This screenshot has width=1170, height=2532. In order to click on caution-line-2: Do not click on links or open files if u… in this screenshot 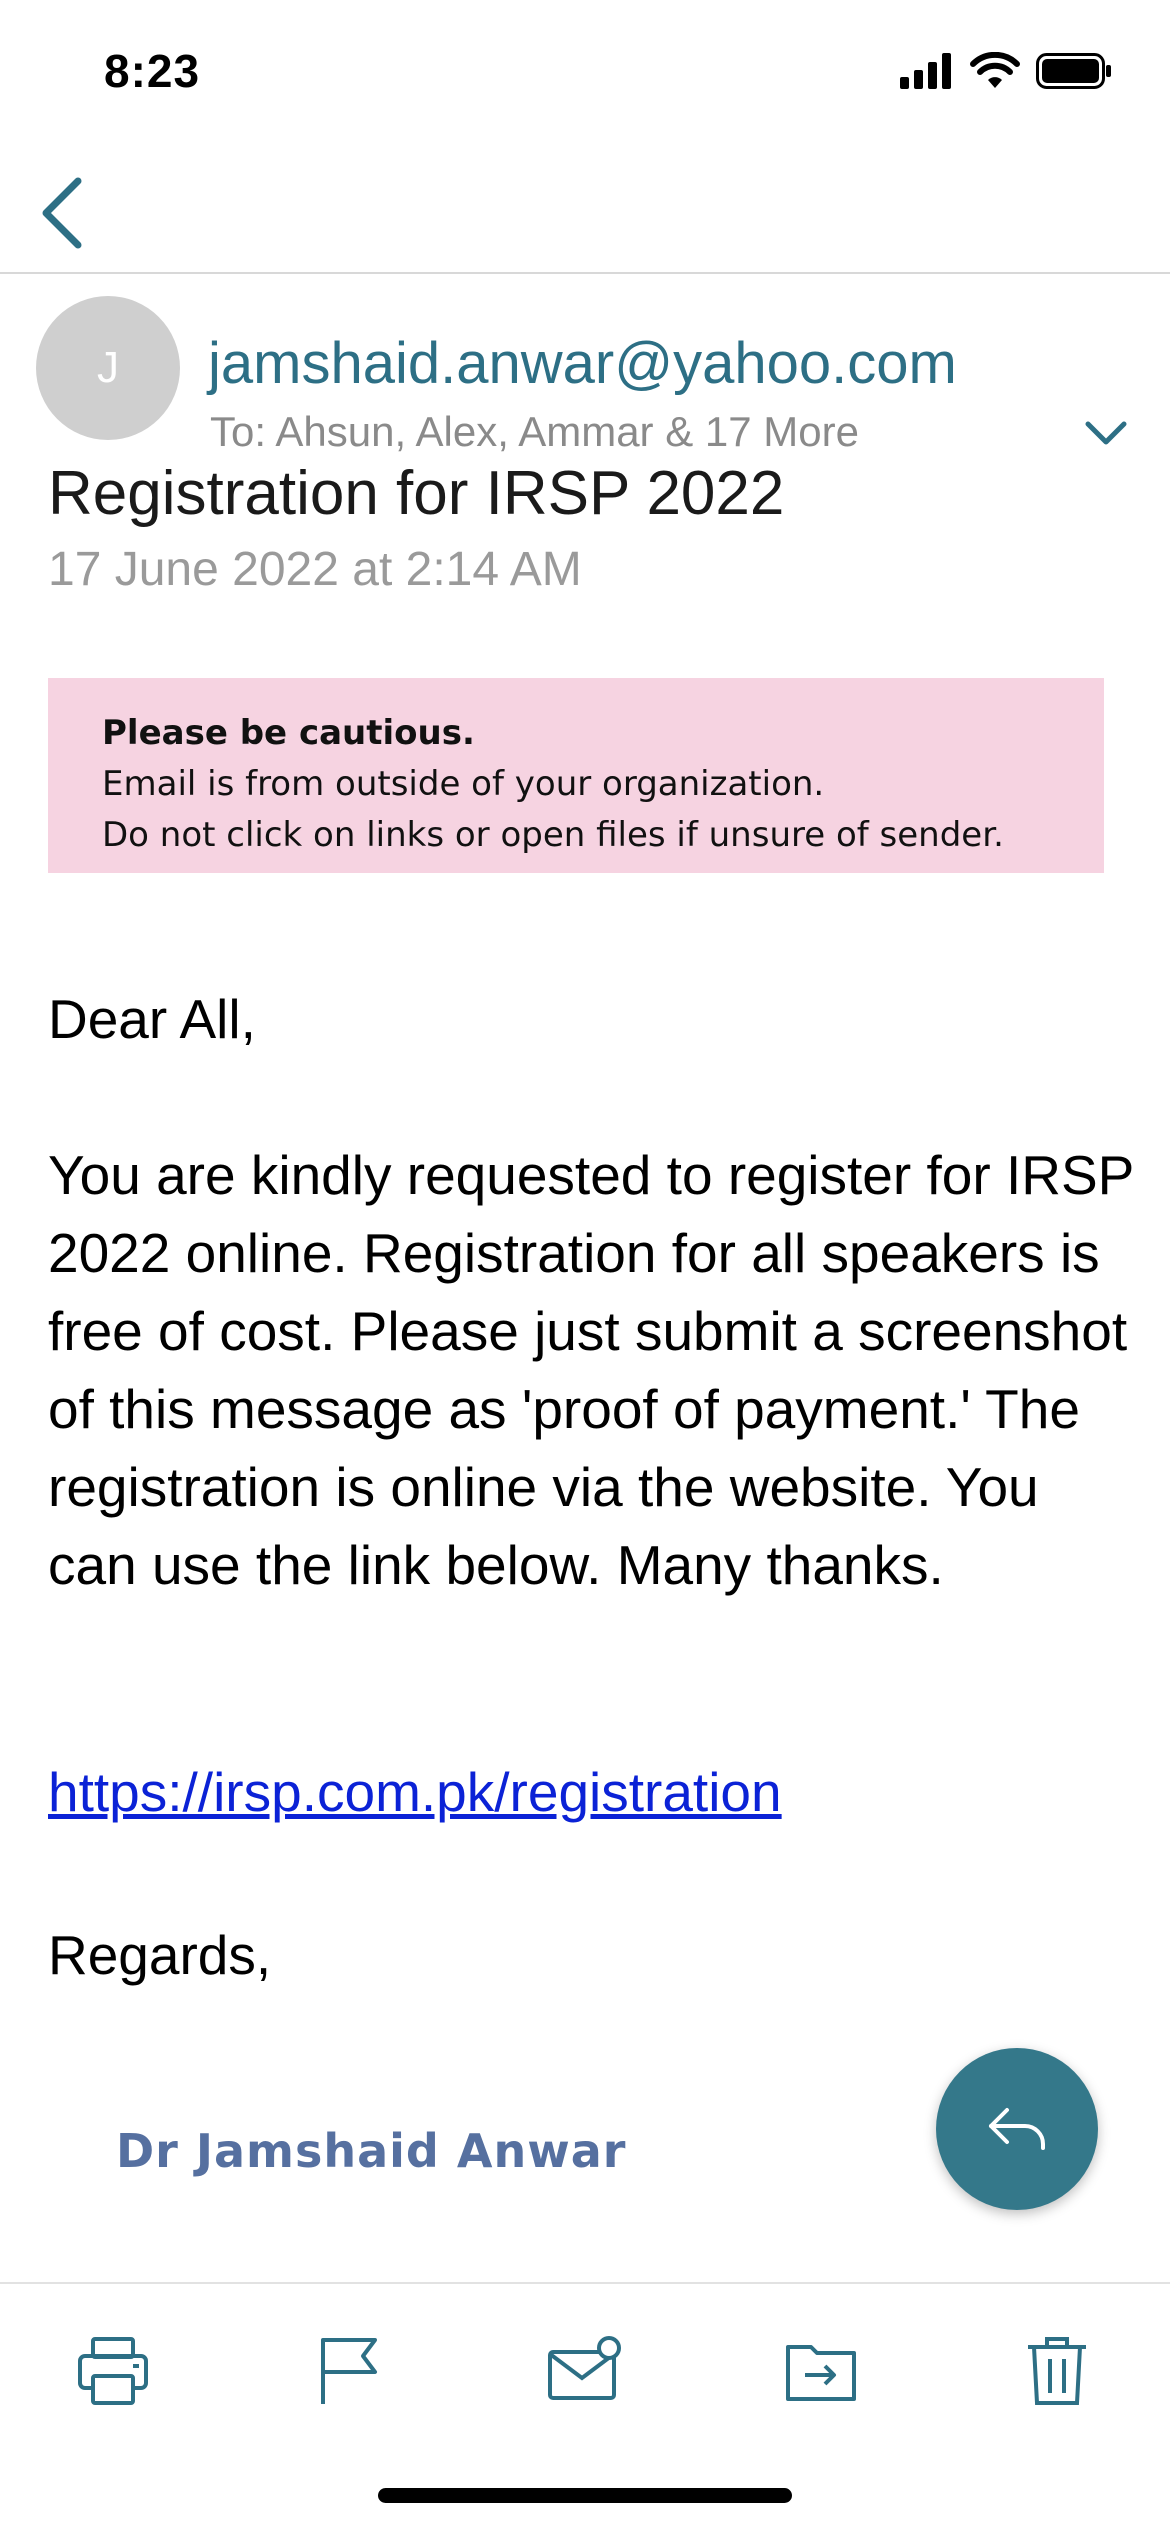, I will do `click(553, 835)`.